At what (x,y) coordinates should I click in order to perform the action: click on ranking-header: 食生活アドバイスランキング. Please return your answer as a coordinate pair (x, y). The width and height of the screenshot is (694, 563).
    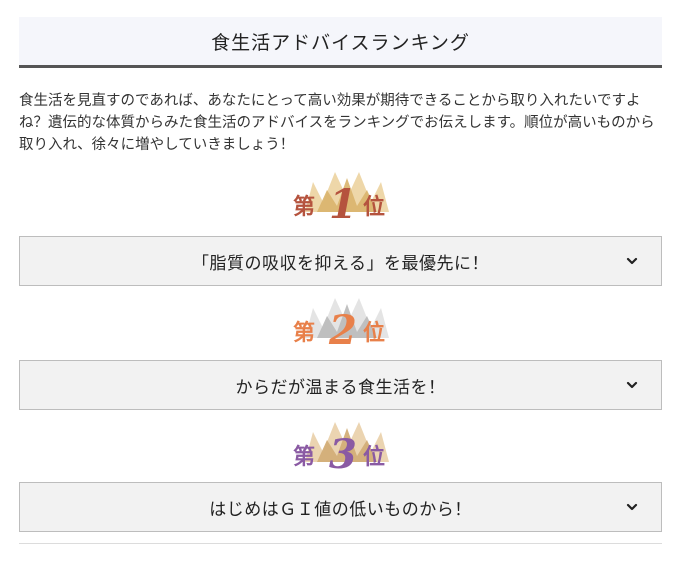
    Looking at the image, I should click on (340, 42).